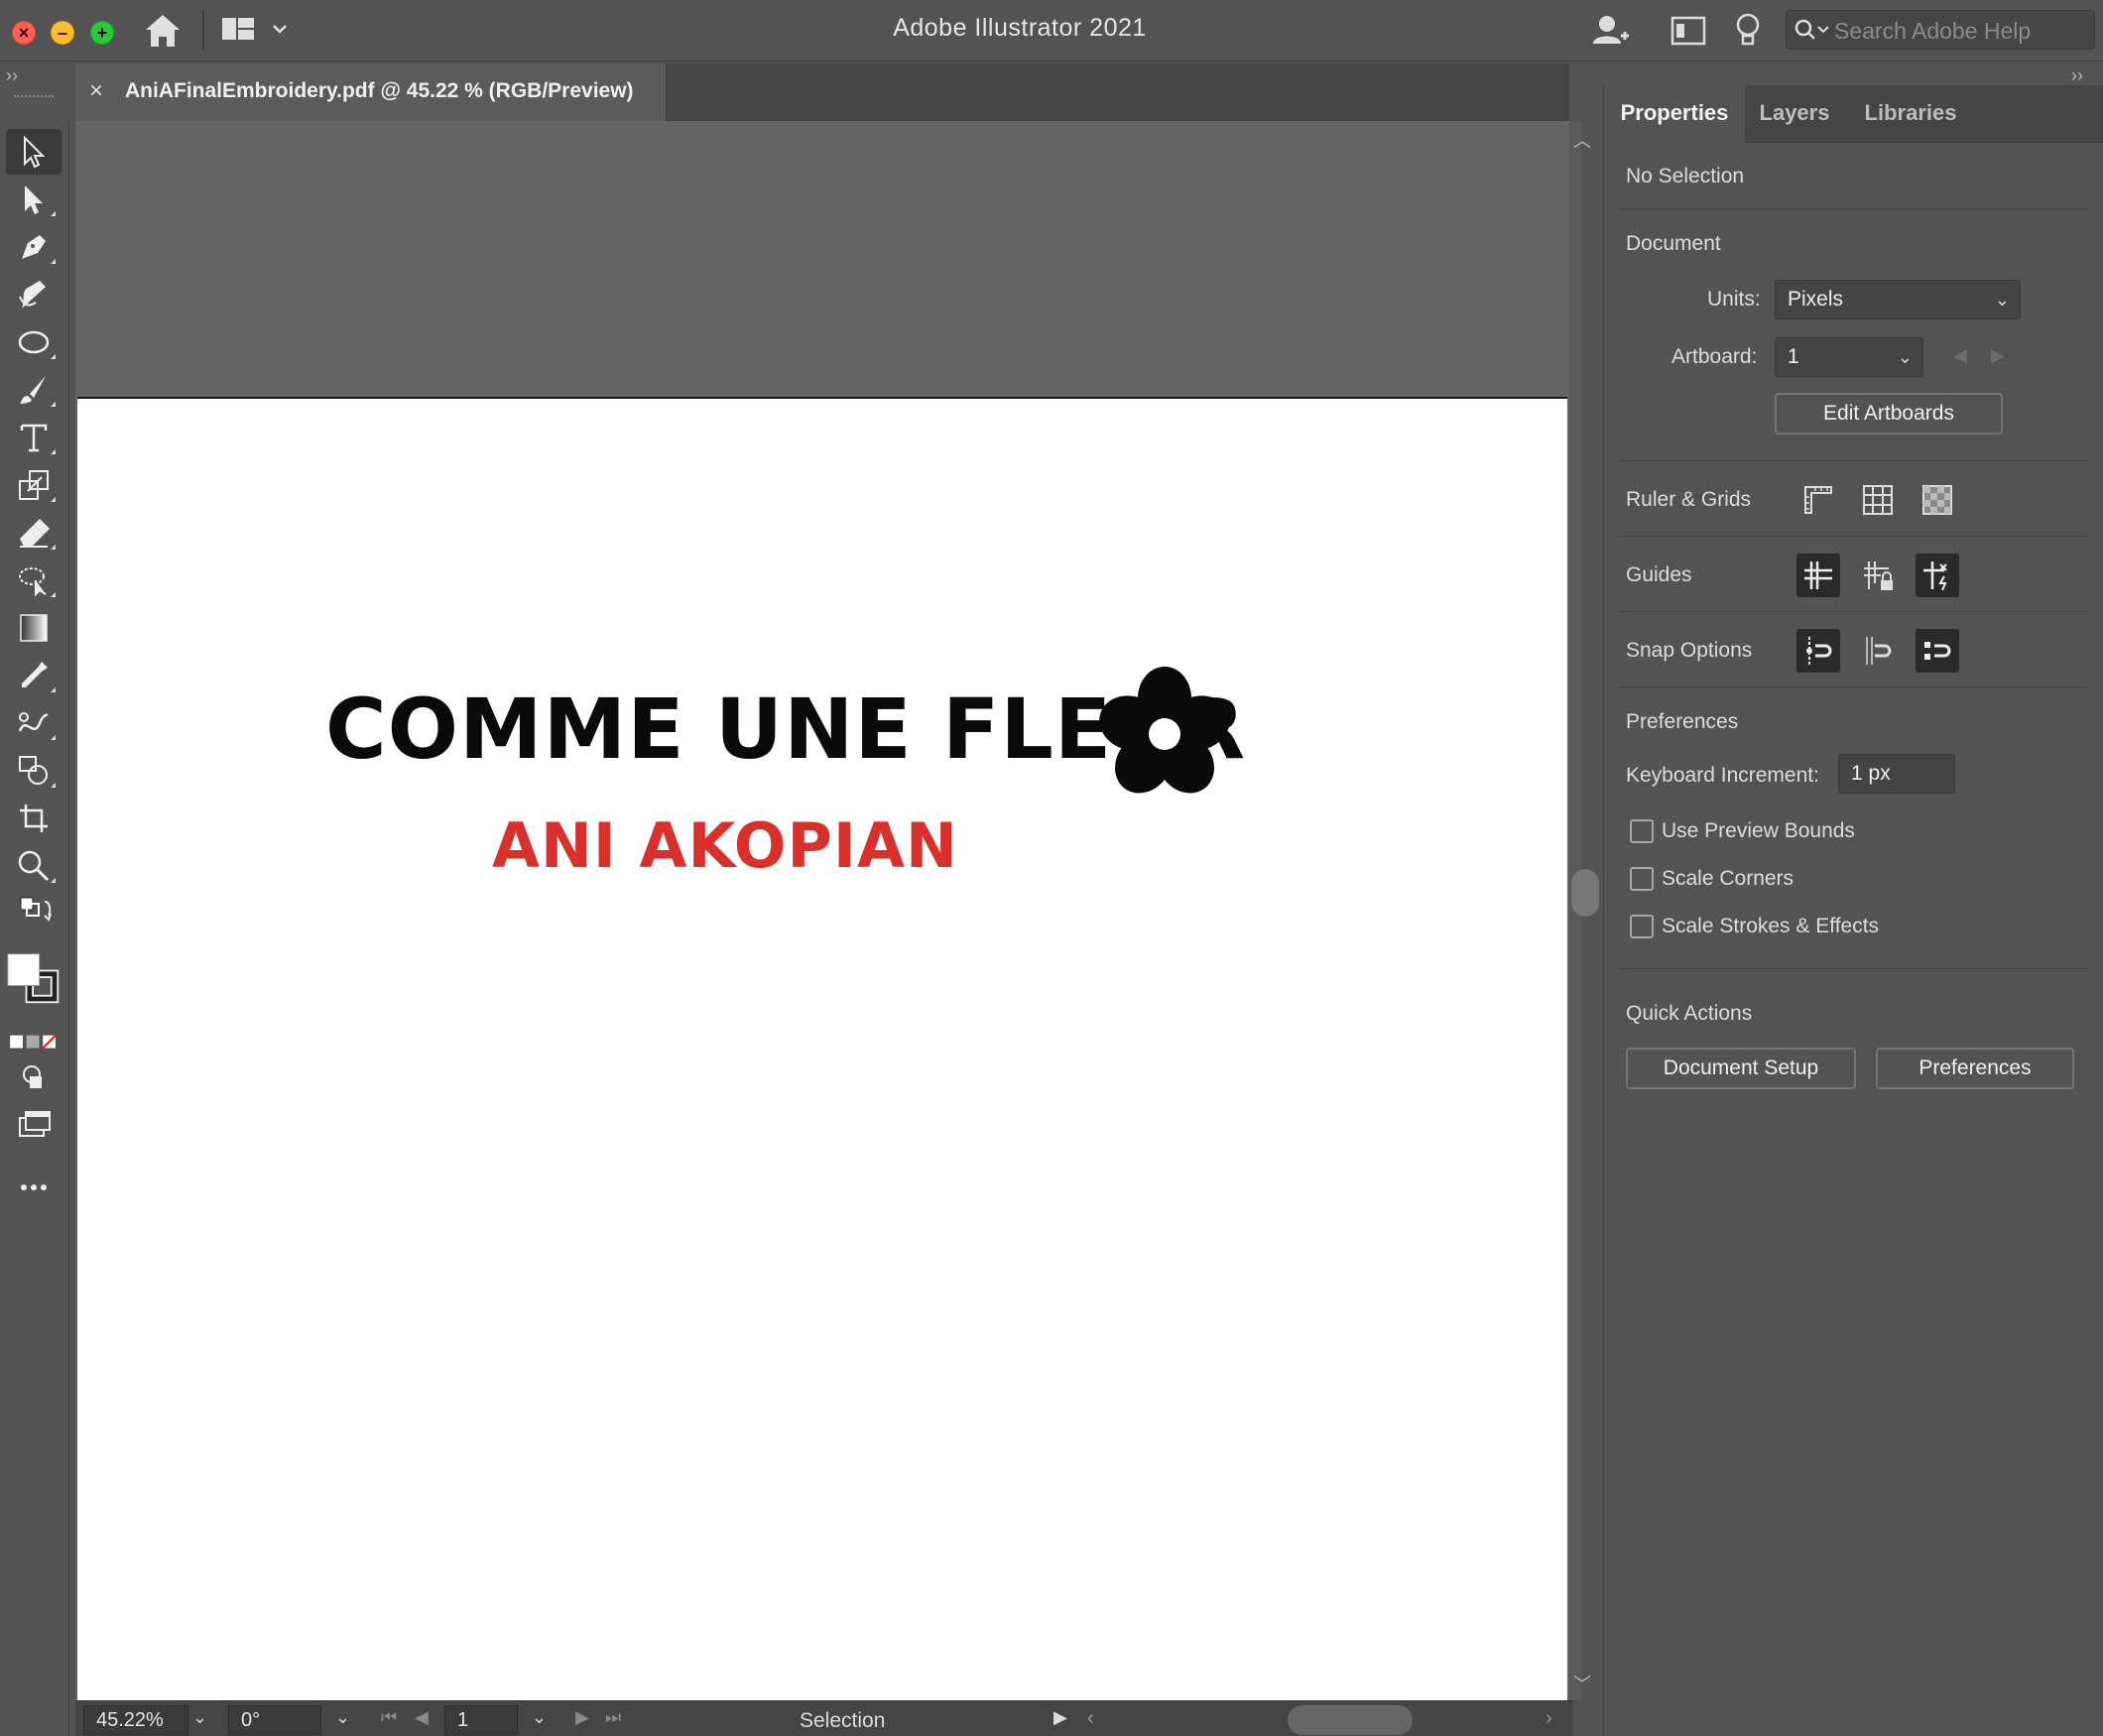  Describe the element at coordinates (1642, 831) in the screenshot. I see `use-preview-bounds-checkbox` at that location.